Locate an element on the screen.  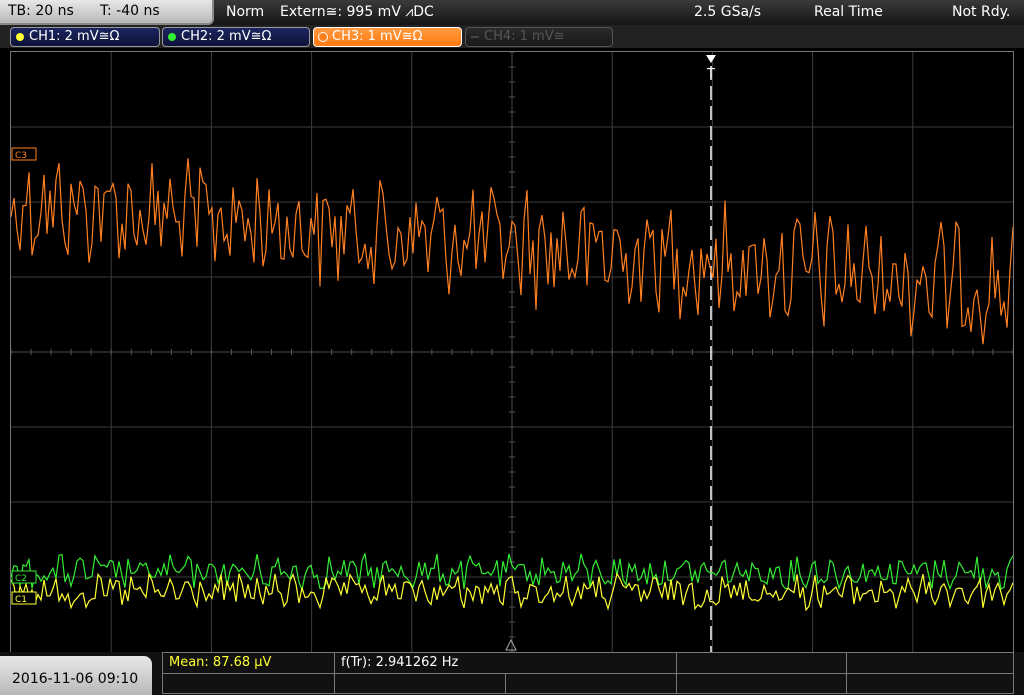
channel-3-button: CH3: 1 mV≅Ω is located at coordinates (387, 37).